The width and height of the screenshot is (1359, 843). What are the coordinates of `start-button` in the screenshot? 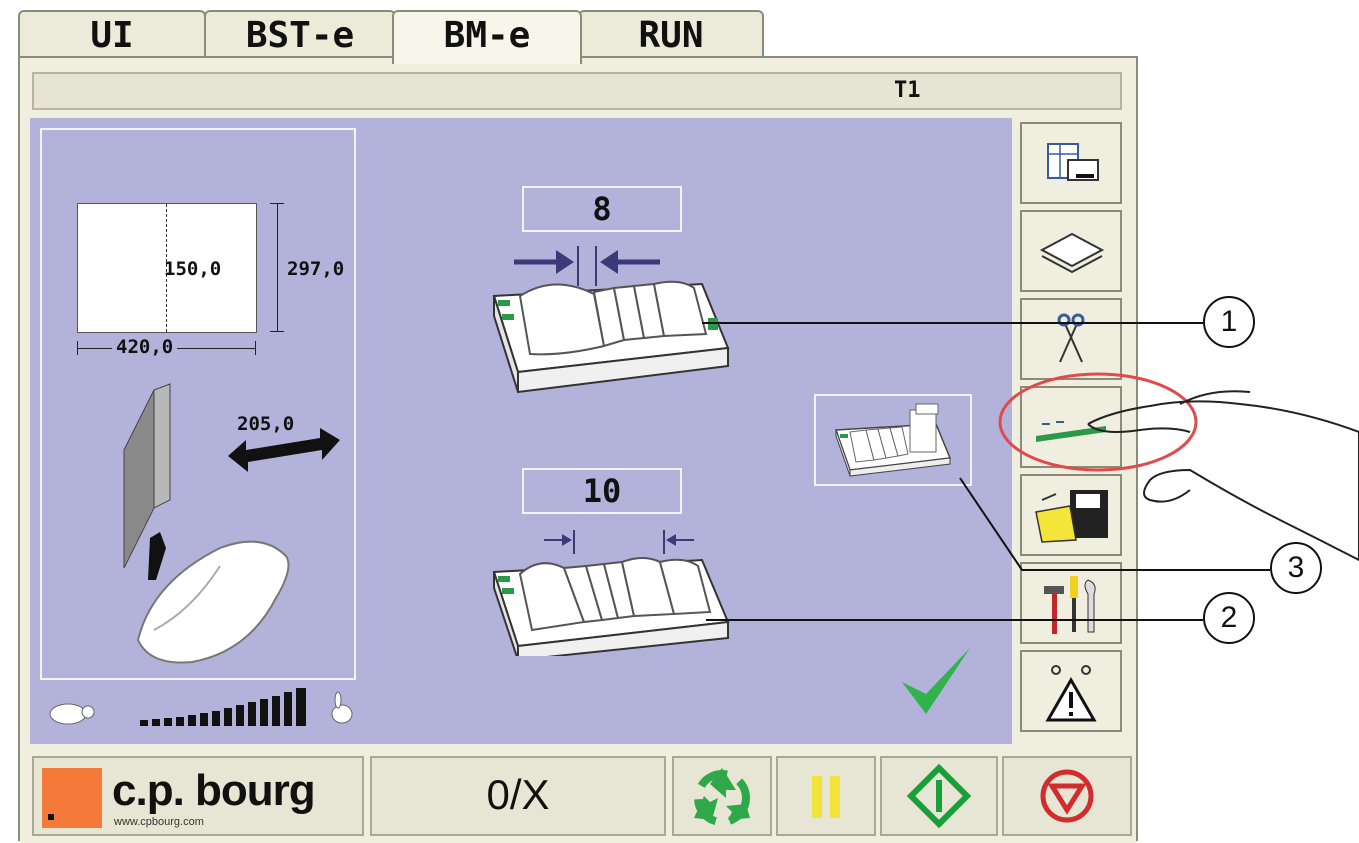 It's located at (939, 796).